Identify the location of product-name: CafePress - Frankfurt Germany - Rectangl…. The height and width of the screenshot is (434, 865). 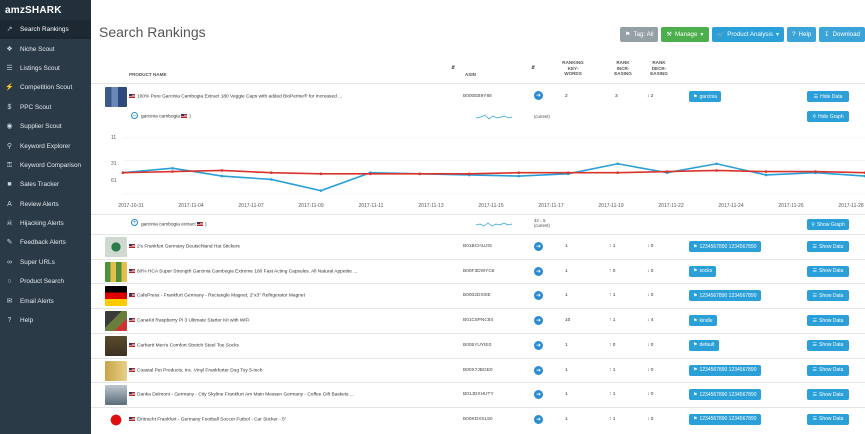
(221, 296).